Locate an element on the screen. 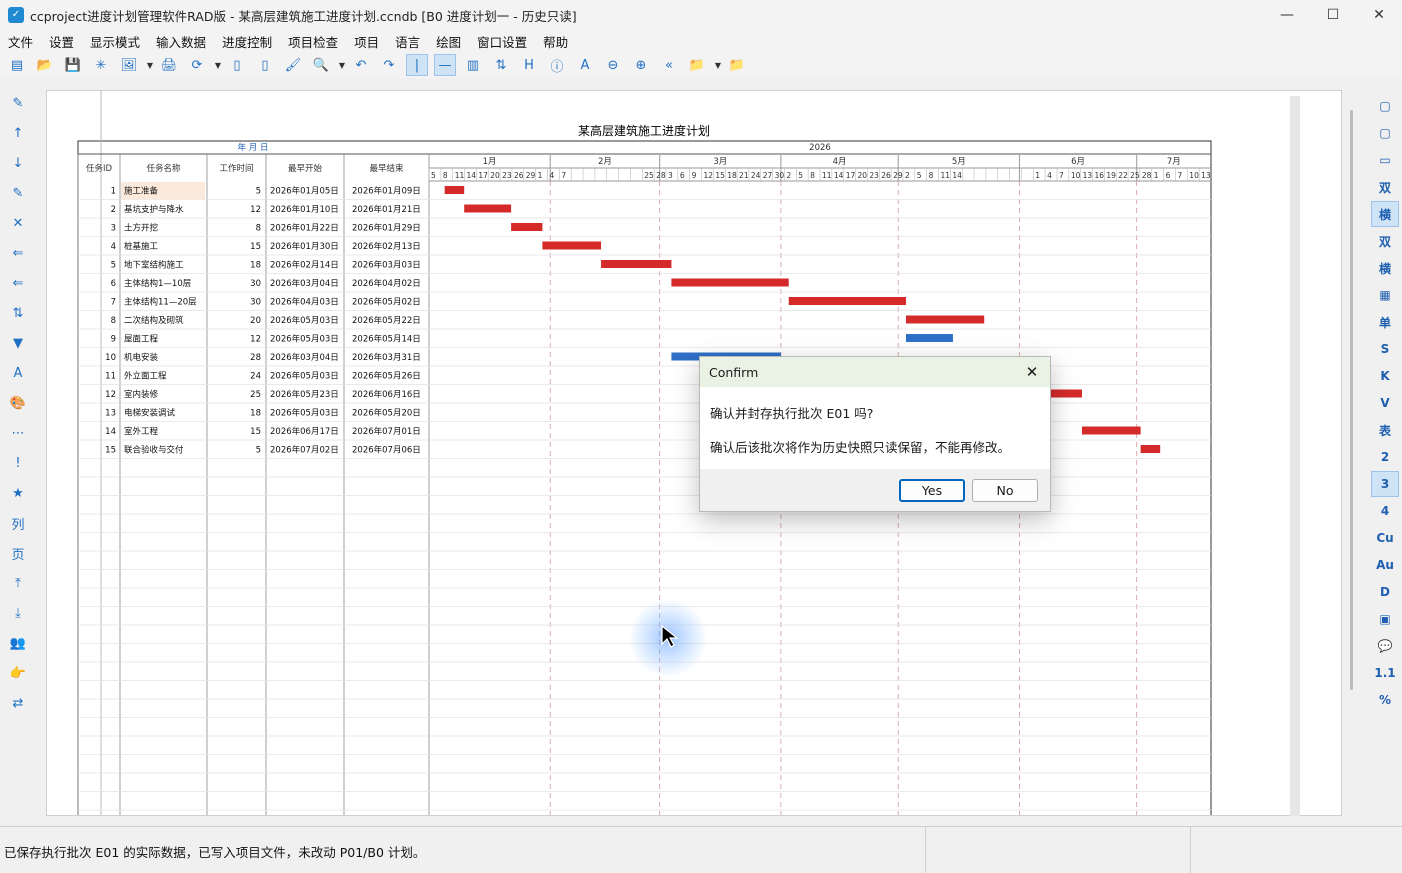  left-tool-icon: 列 is located at coordinates (18, 523).